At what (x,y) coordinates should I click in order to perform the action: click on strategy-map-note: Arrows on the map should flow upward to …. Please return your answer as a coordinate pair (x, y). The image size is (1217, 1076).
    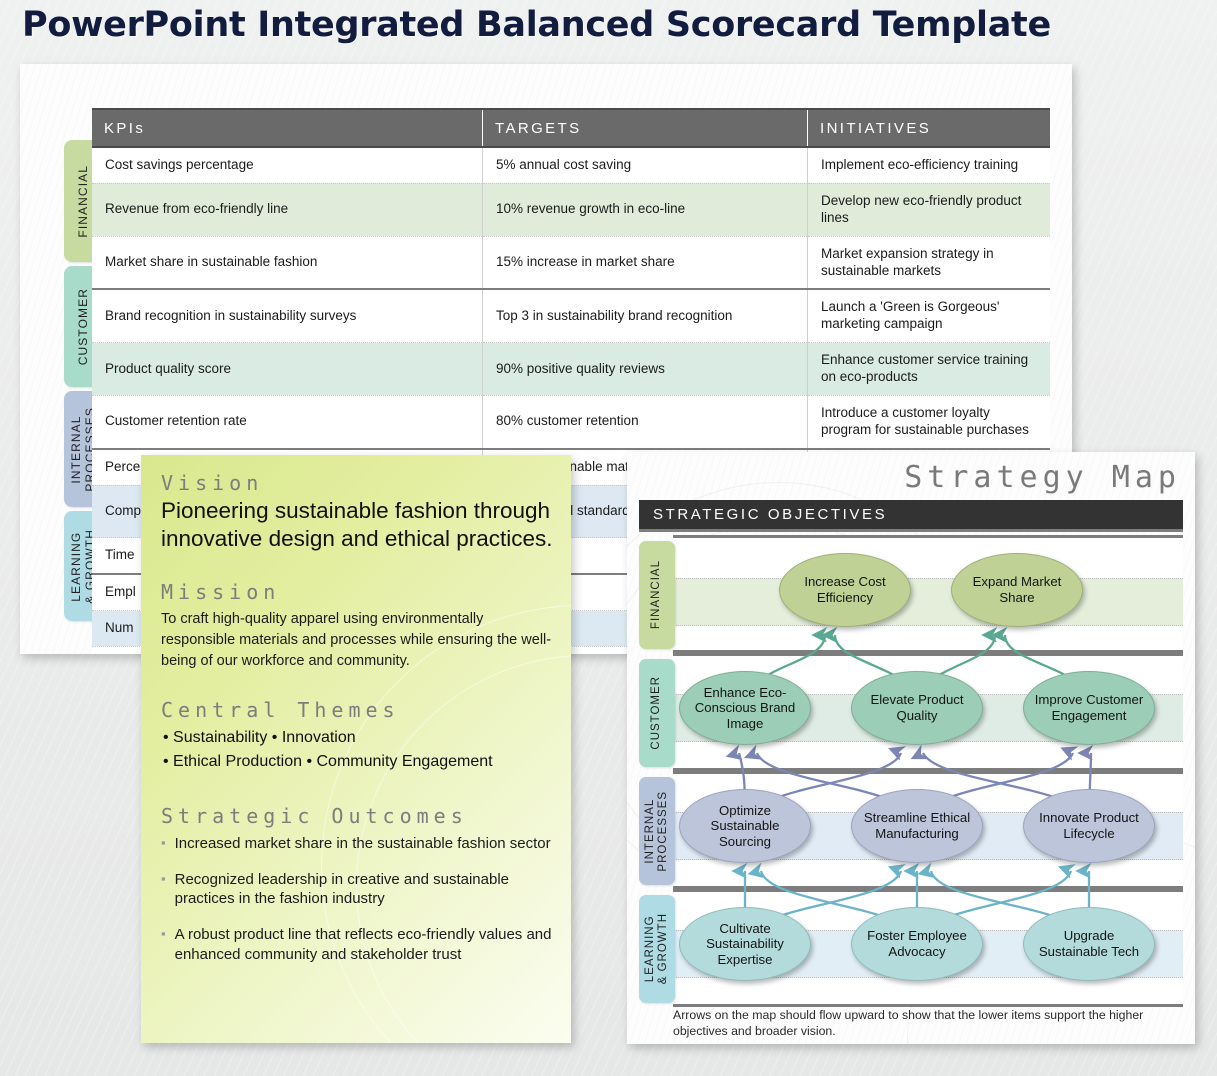
    Looking at the image, I should click on (908, 1023).